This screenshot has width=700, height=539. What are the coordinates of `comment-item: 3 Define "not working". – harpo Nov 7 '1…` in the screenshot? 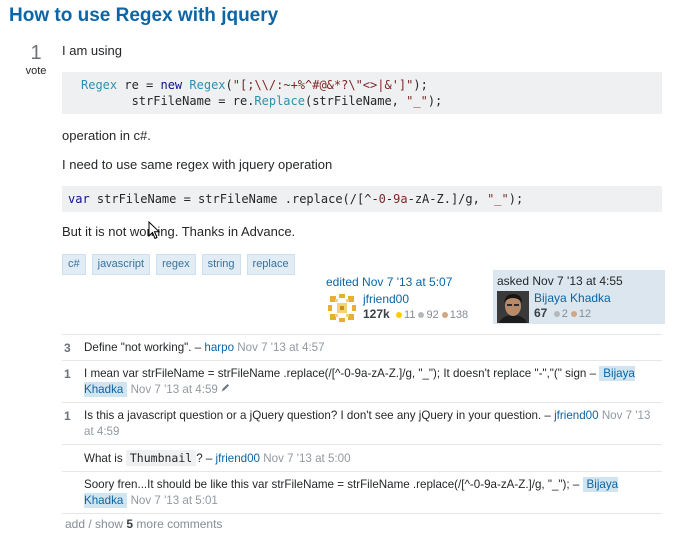 It's located at (362, 348).